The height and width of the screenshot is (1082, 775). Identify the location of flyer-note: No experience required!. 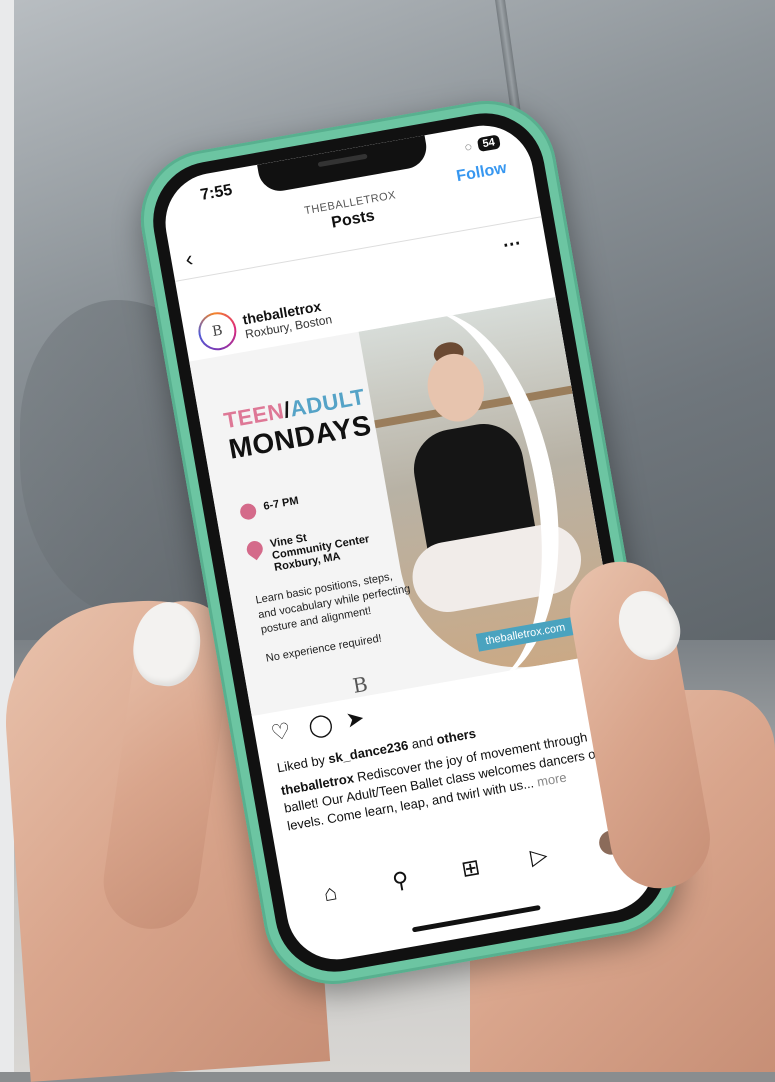
(323, 648).